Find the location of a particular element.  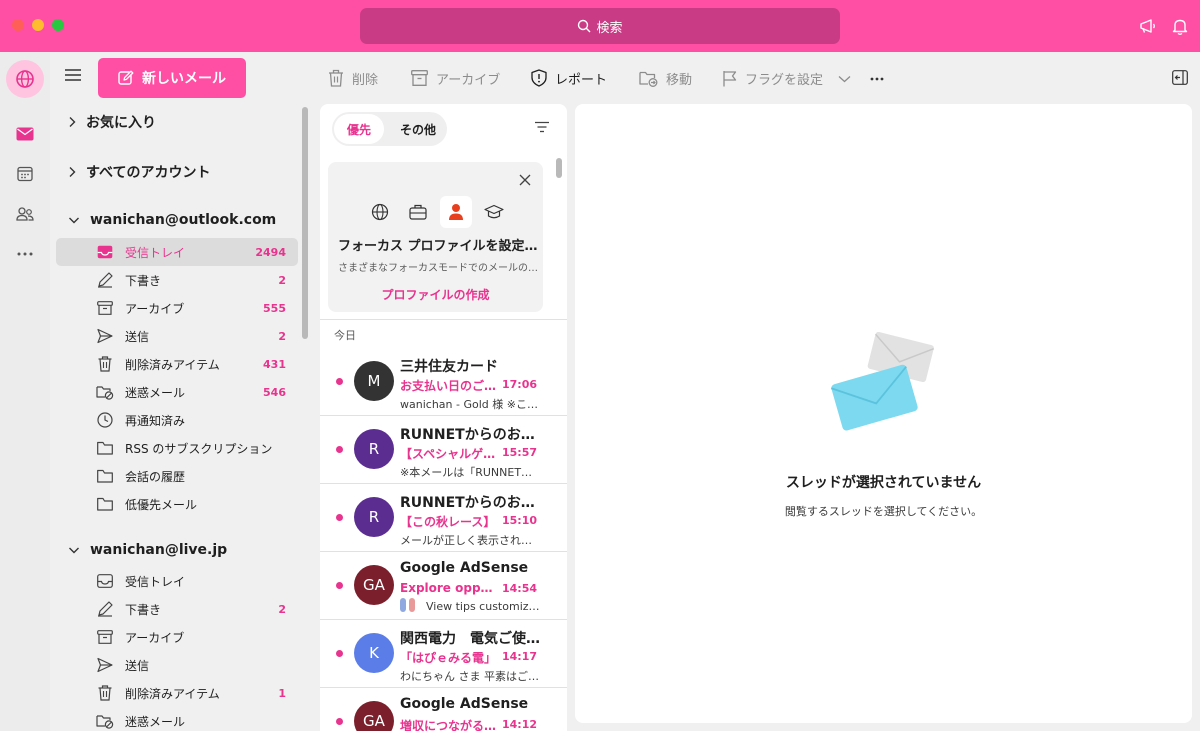

mail-icon is located at coordinates (25, 134).